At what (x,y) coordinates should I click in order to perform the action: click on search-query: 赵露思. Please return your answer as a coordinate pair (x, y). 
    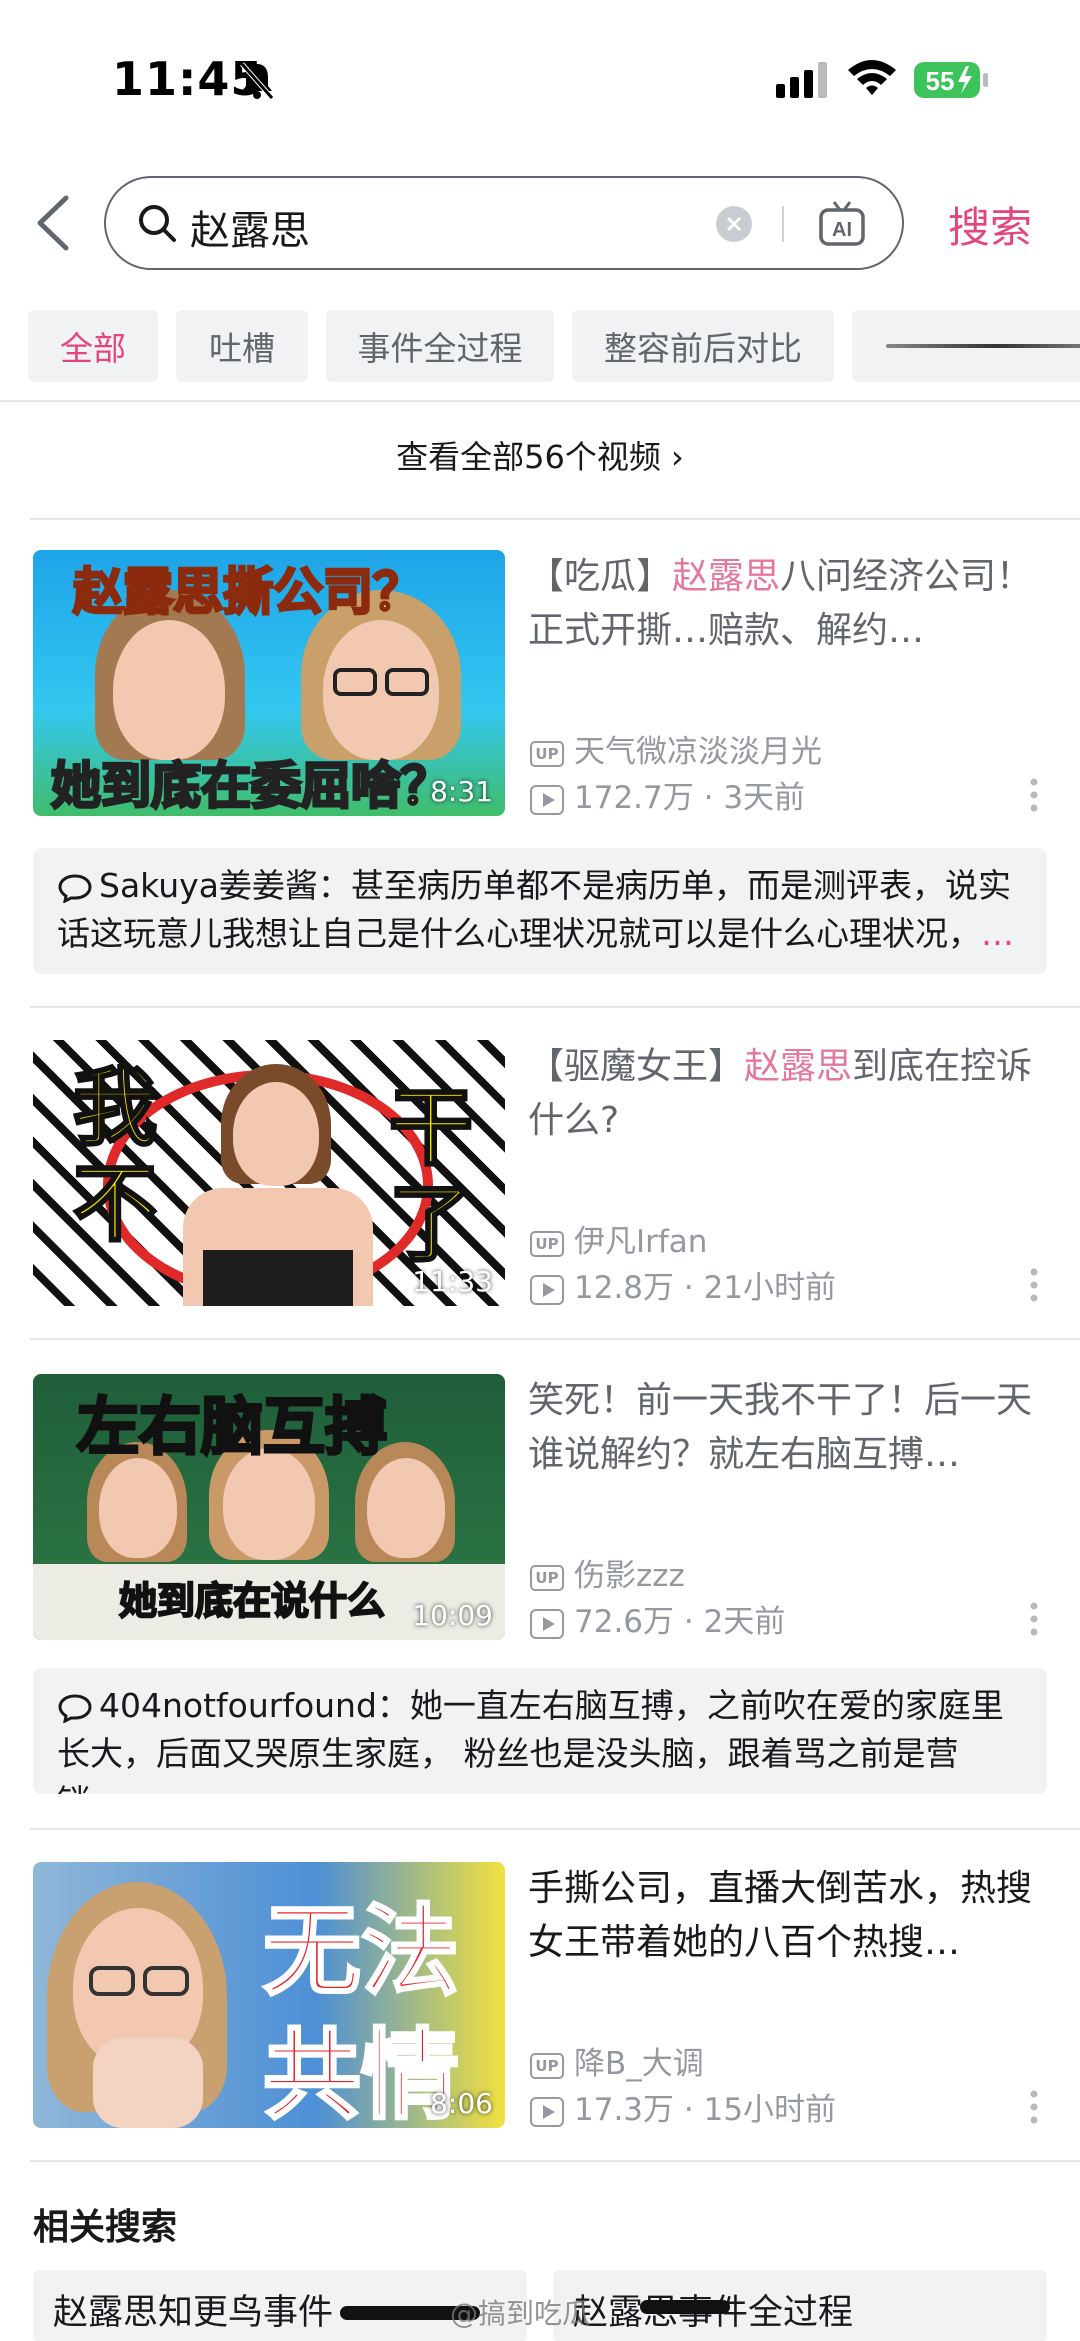
    Looking at the image, I should click on (250, 227).